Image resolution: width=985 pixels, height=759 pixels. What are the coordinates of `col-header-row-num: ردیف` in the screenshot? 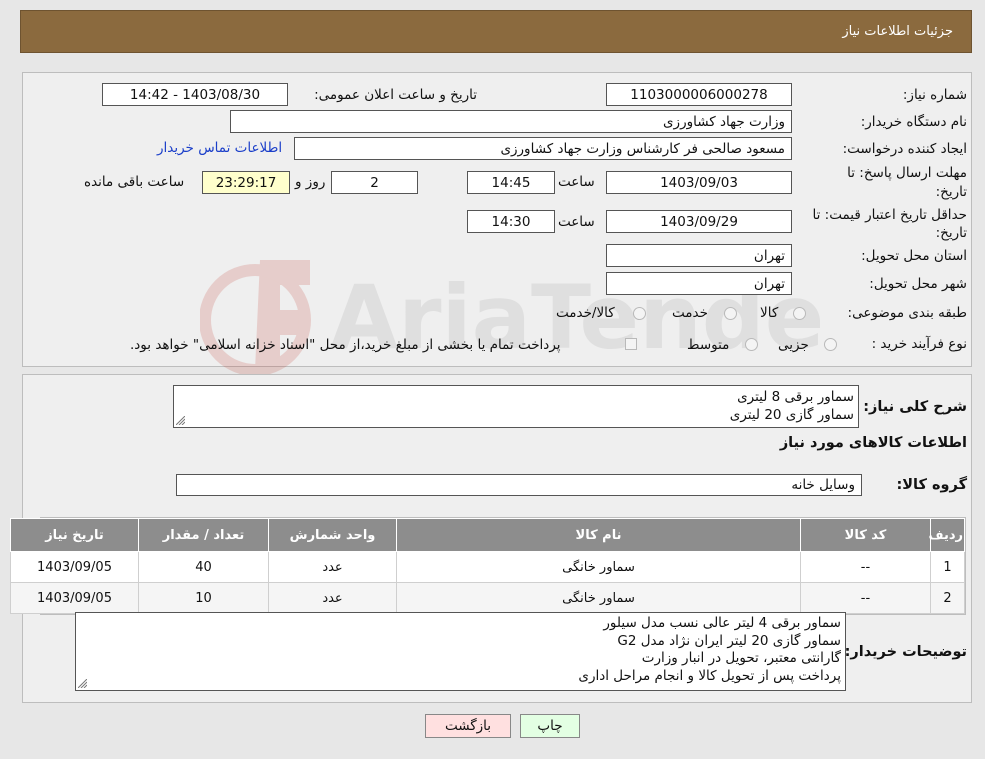 It's located at (946, 535).